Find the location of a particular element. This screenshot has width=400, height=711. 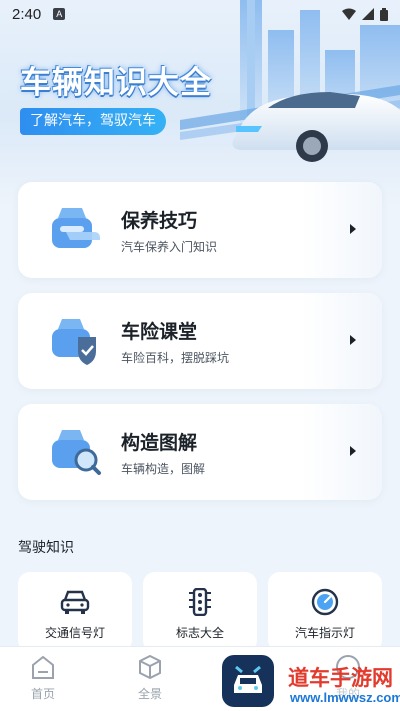

car-wrench-icon is located at coordinates (76, 228).